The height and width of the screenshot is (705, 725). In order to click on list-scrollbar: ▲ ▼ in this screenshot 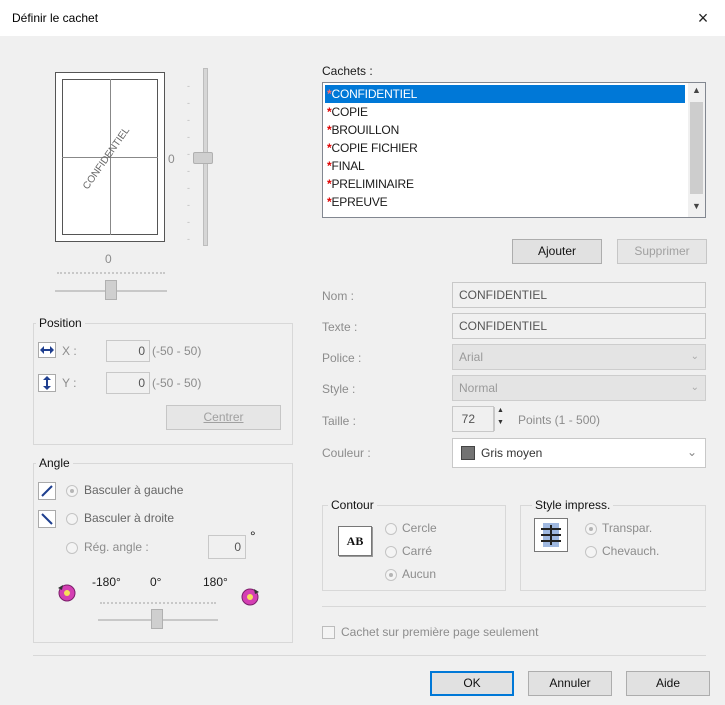, I will do `click(696, 150)`.